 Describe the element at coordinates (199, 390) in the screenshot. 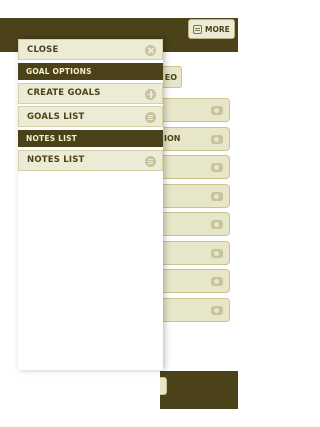

I see `footer-bar` at that location.